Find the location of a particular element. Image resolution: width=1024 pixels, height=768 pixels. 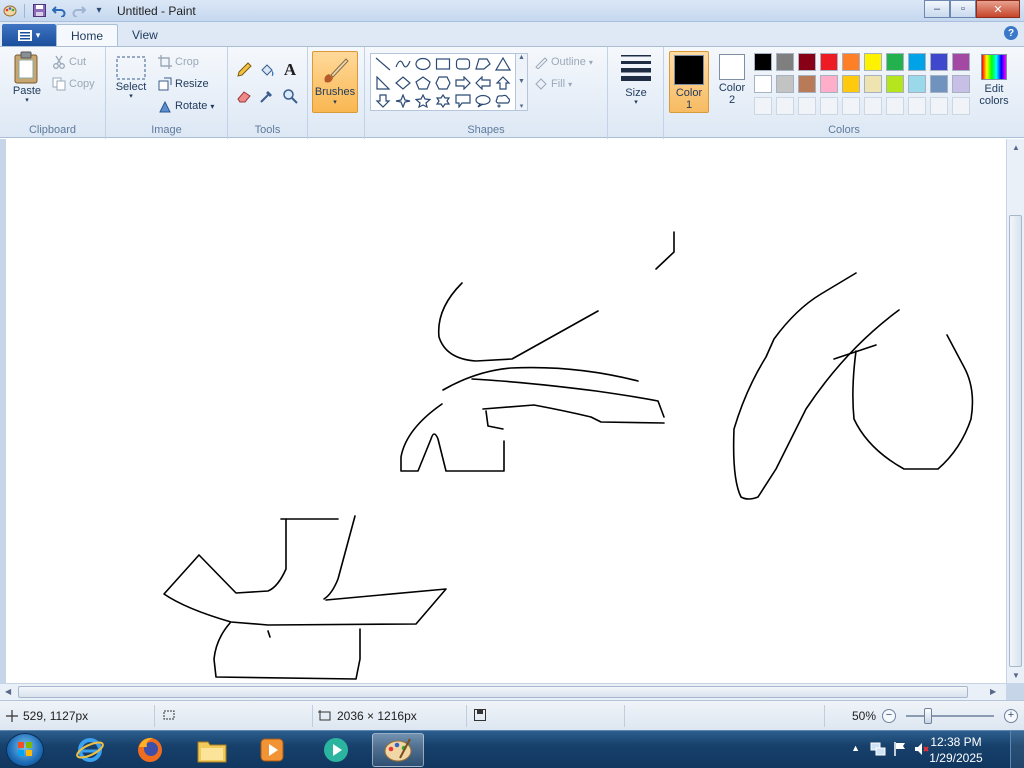

expand-gallery-icon: ▾ is located at coordinates (522, 106).